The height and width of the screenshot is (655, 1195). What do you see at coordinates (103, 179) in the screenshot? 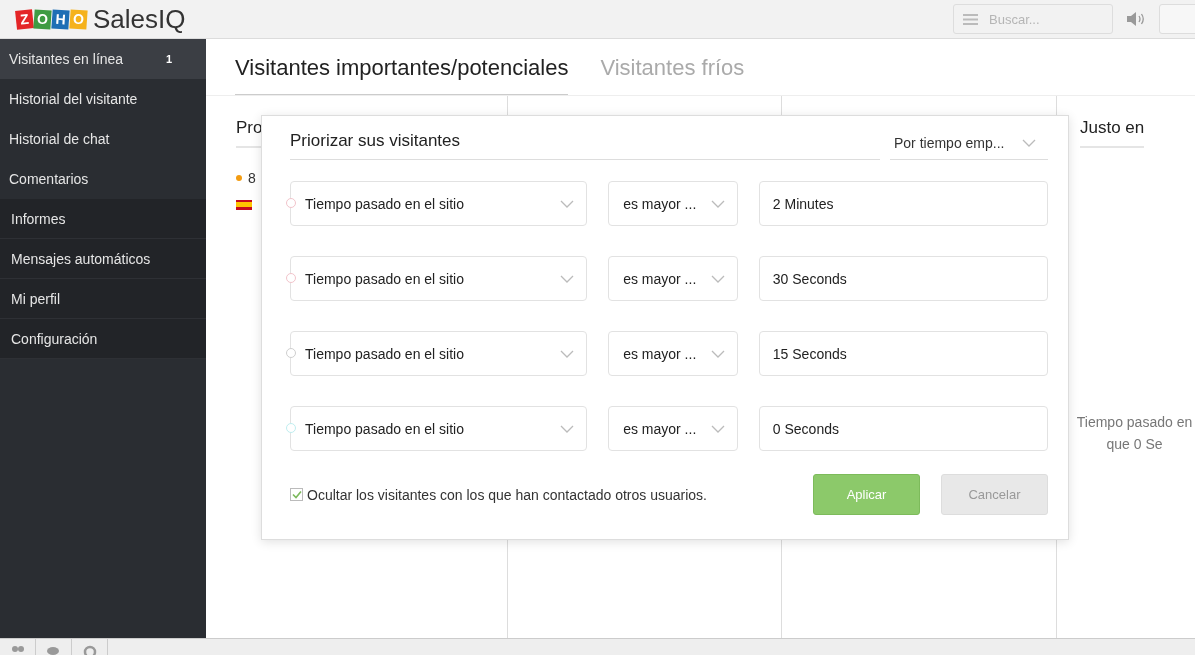
I see `sidebar-item: Comentarios` at bounding box center [103, 179].